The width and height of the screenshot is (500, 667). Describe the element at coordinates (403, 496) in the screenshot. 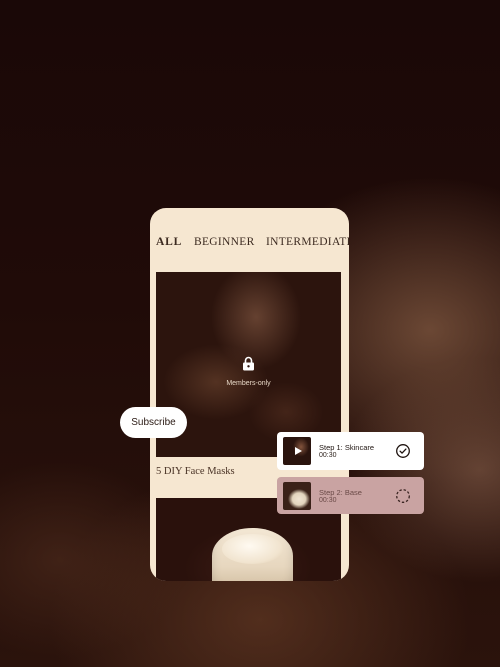

I see `dashed-circle-icon` at that location.